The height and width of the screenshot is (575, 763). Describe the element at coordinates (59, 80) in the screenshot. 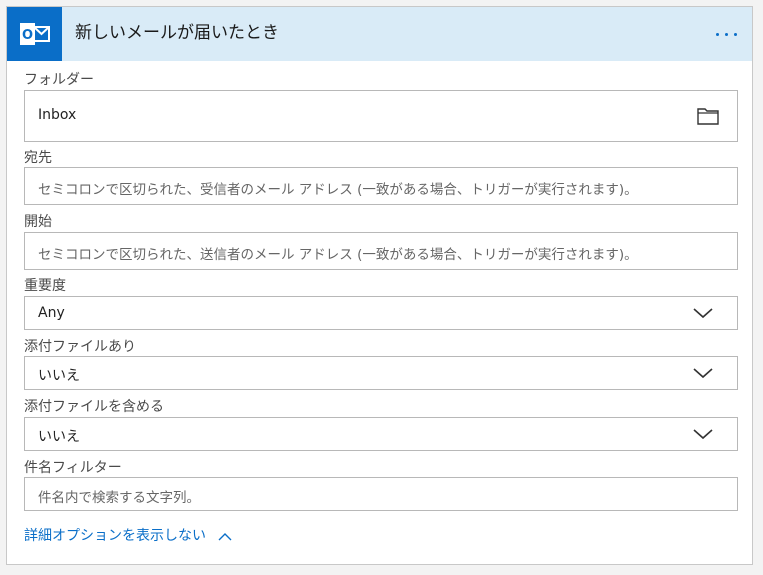

I see `folder-label: フォルダー` at that location.